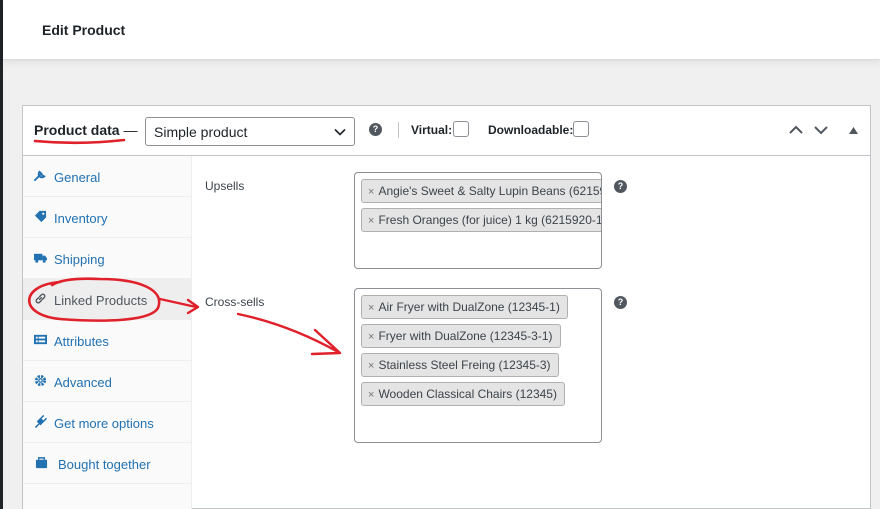 Image resolution: width=880 pixels, height=509 pixels. I want to click on truck-icon, so click(40, 258).